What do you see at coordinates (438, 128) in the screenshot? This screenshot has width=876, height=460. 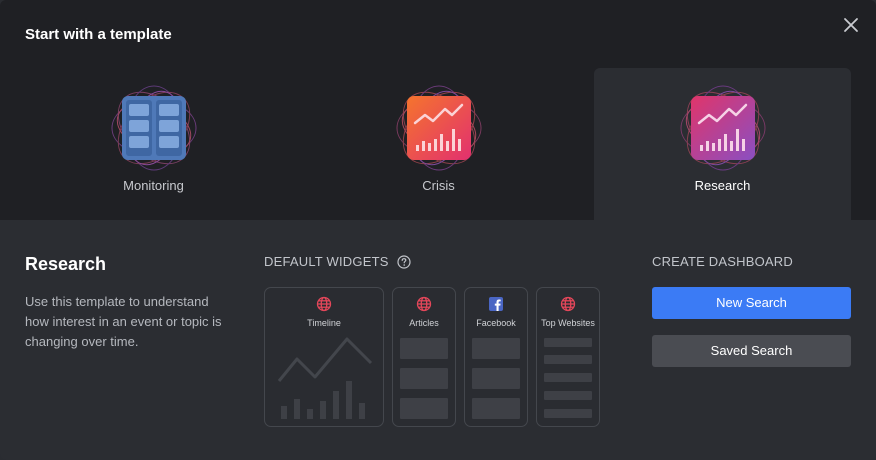 I see `crisis-icon` at bounding box center [438, 128].